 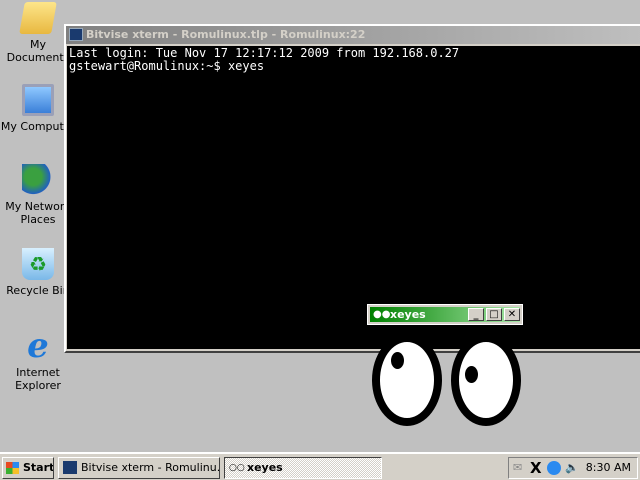 I want to click on right-eye, so click(x=486, y=380).